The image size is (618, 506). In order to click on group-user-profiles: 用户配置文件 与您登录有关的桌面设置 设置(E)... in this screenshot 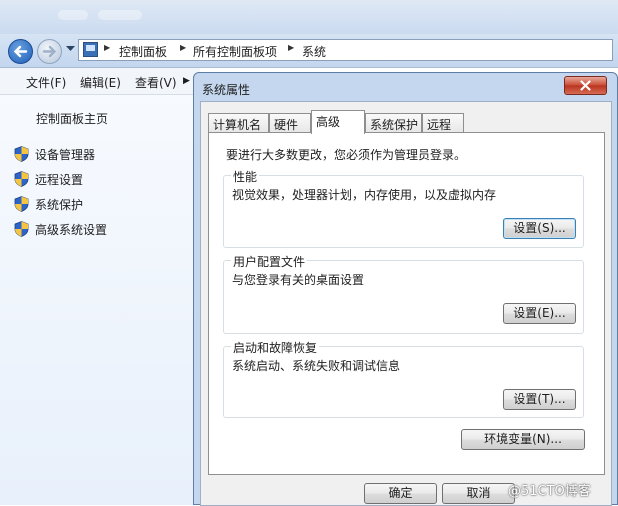, I will do `click(403, 293)`.